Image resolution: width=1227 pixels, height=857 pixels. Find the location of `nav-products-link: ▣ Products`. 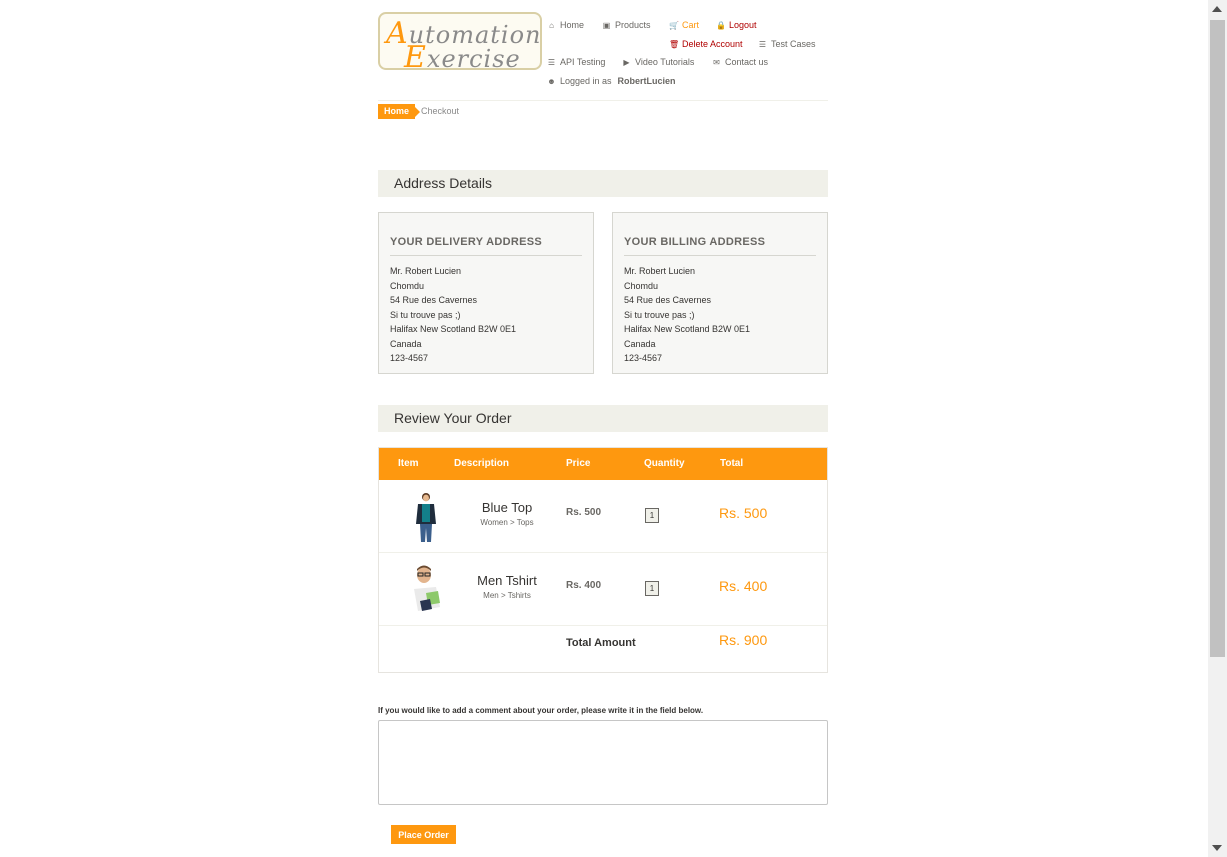

nav-products-link: ▣ Products is located at coordinates (626, 25).